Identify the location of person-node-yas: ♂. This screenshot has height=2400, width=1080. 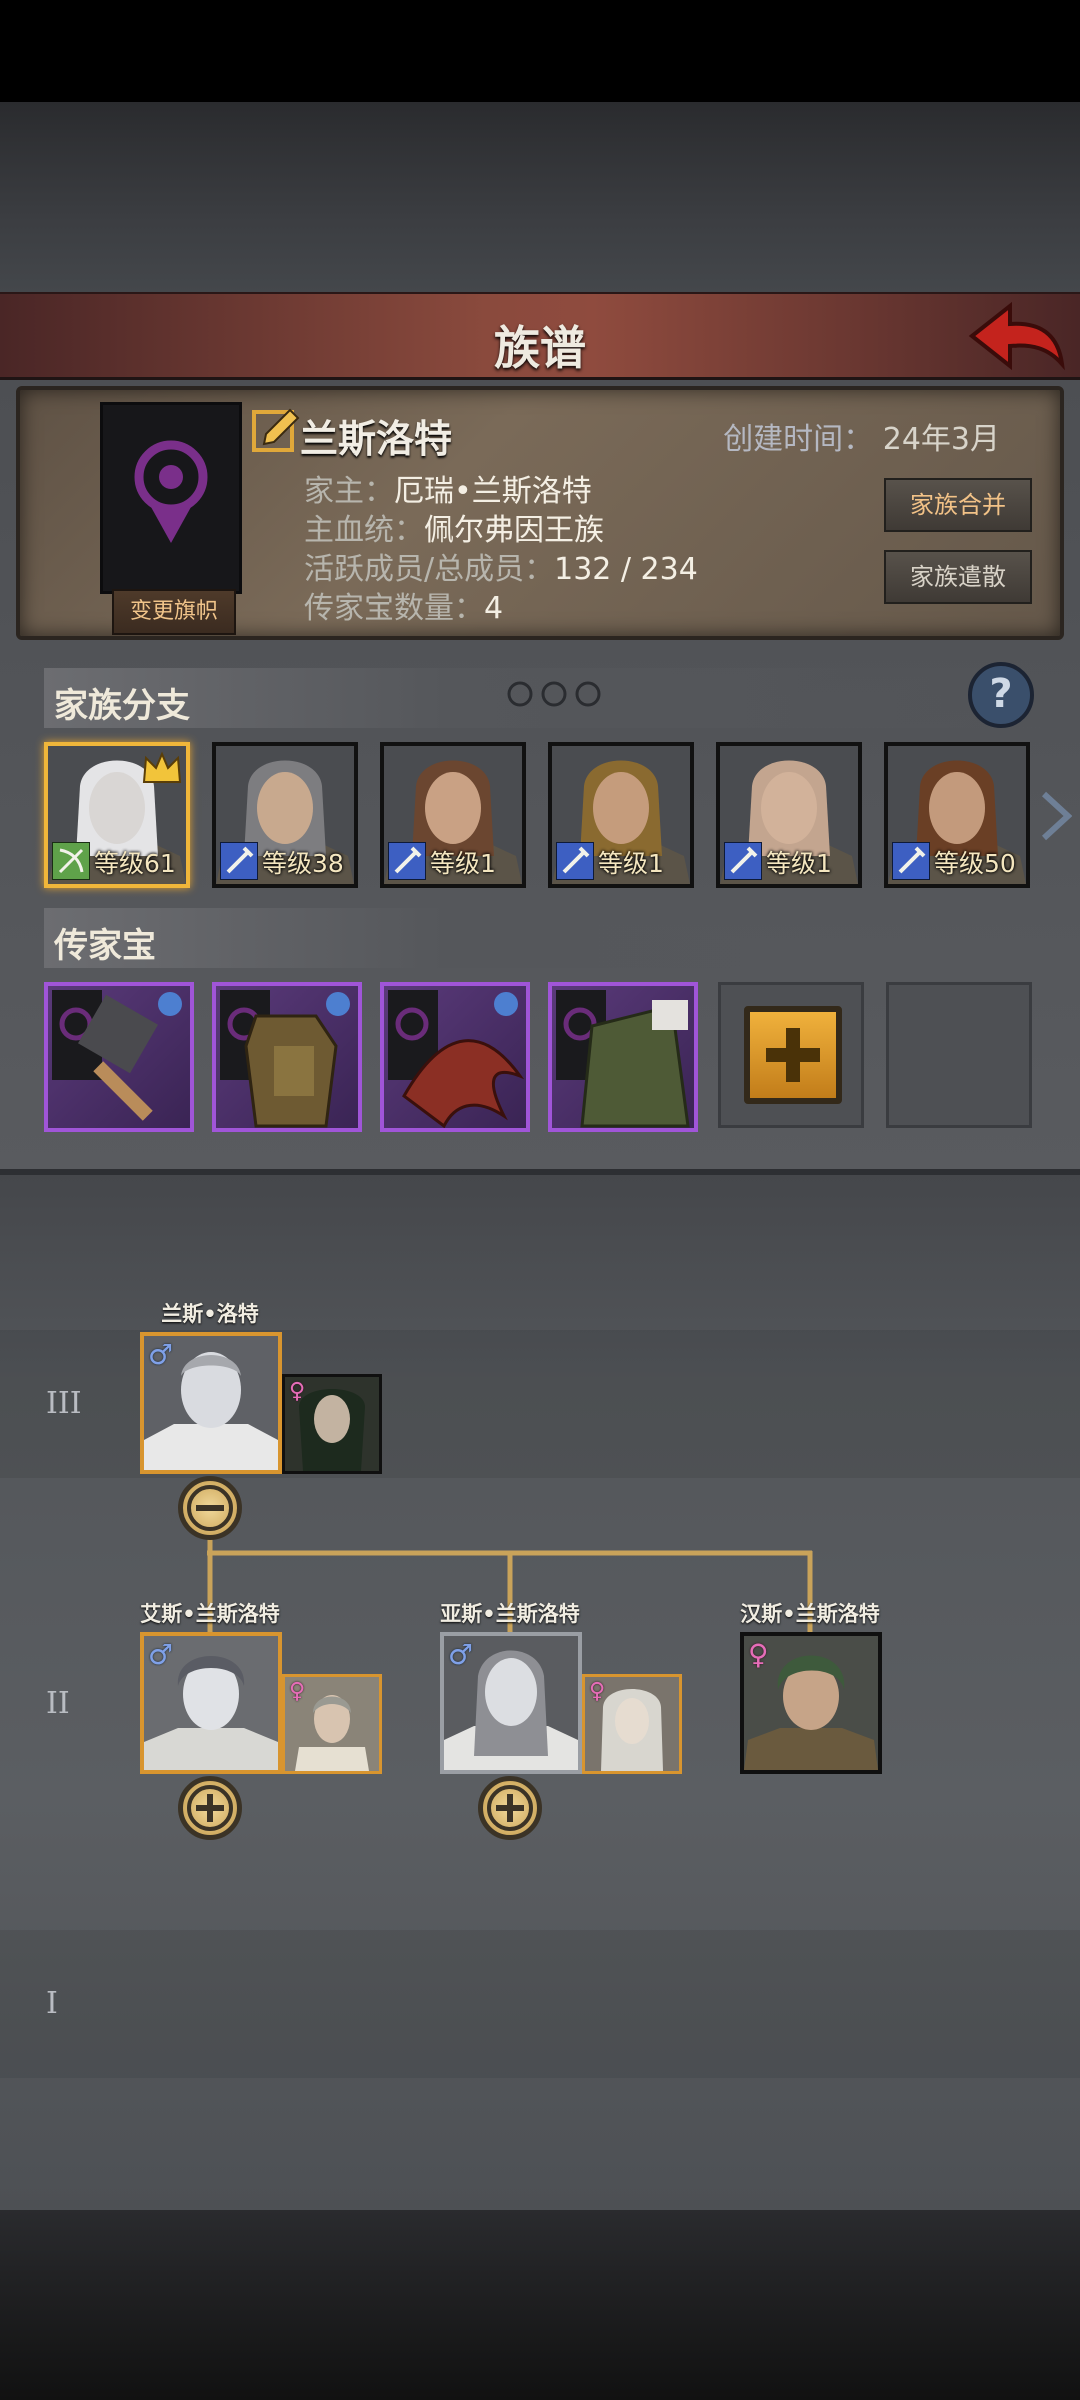
(511, 1703).